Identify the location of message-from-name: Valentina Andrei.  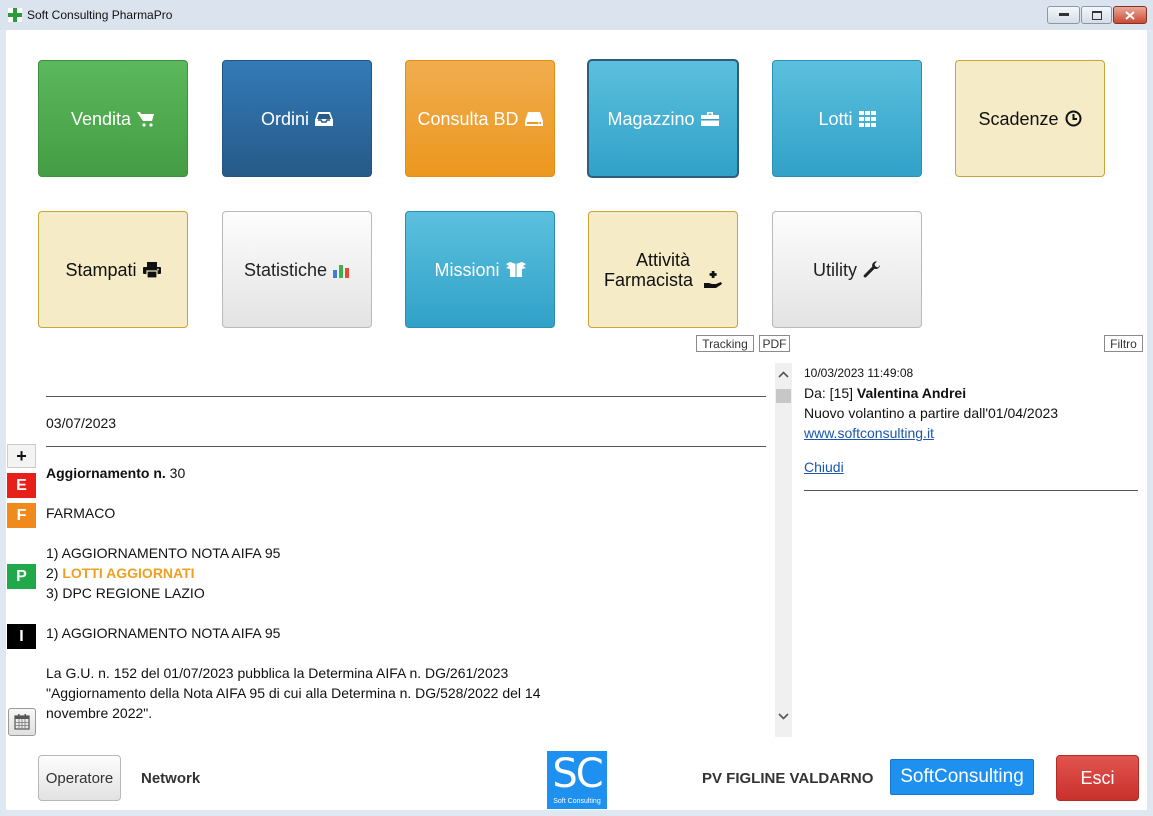
(911, 393).